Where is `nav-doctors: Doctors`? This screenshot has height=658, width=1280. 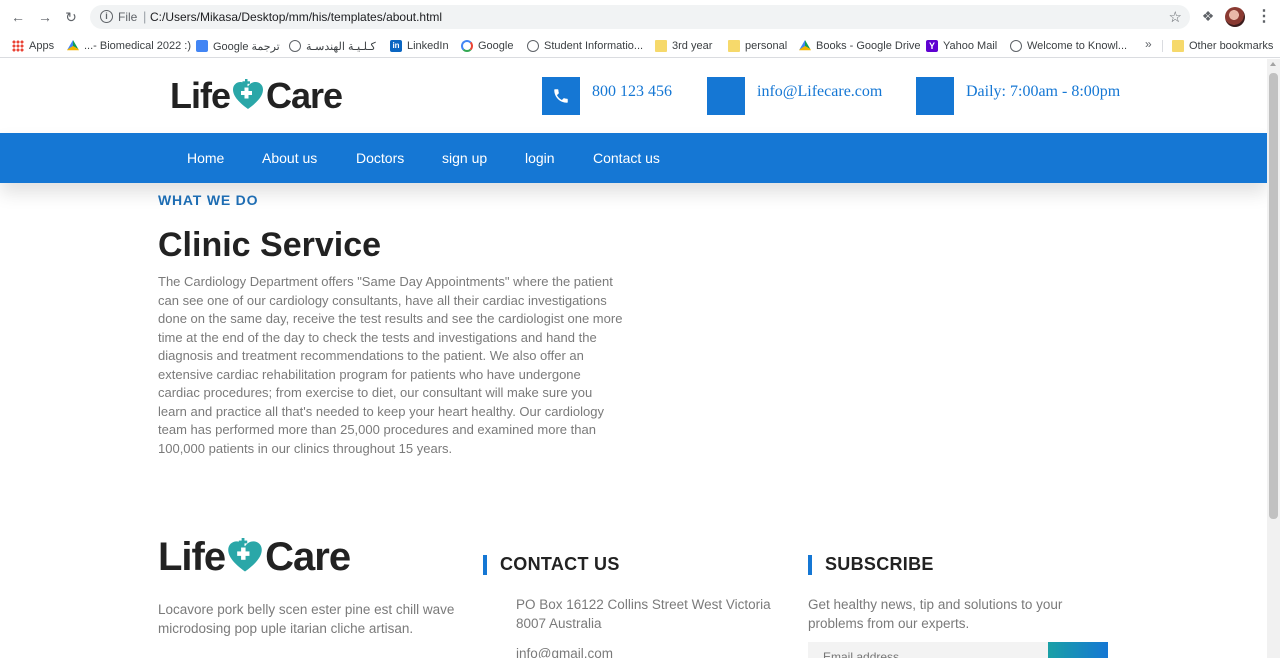
nav-doctors: Doctors is located at coordinates (380, 158).